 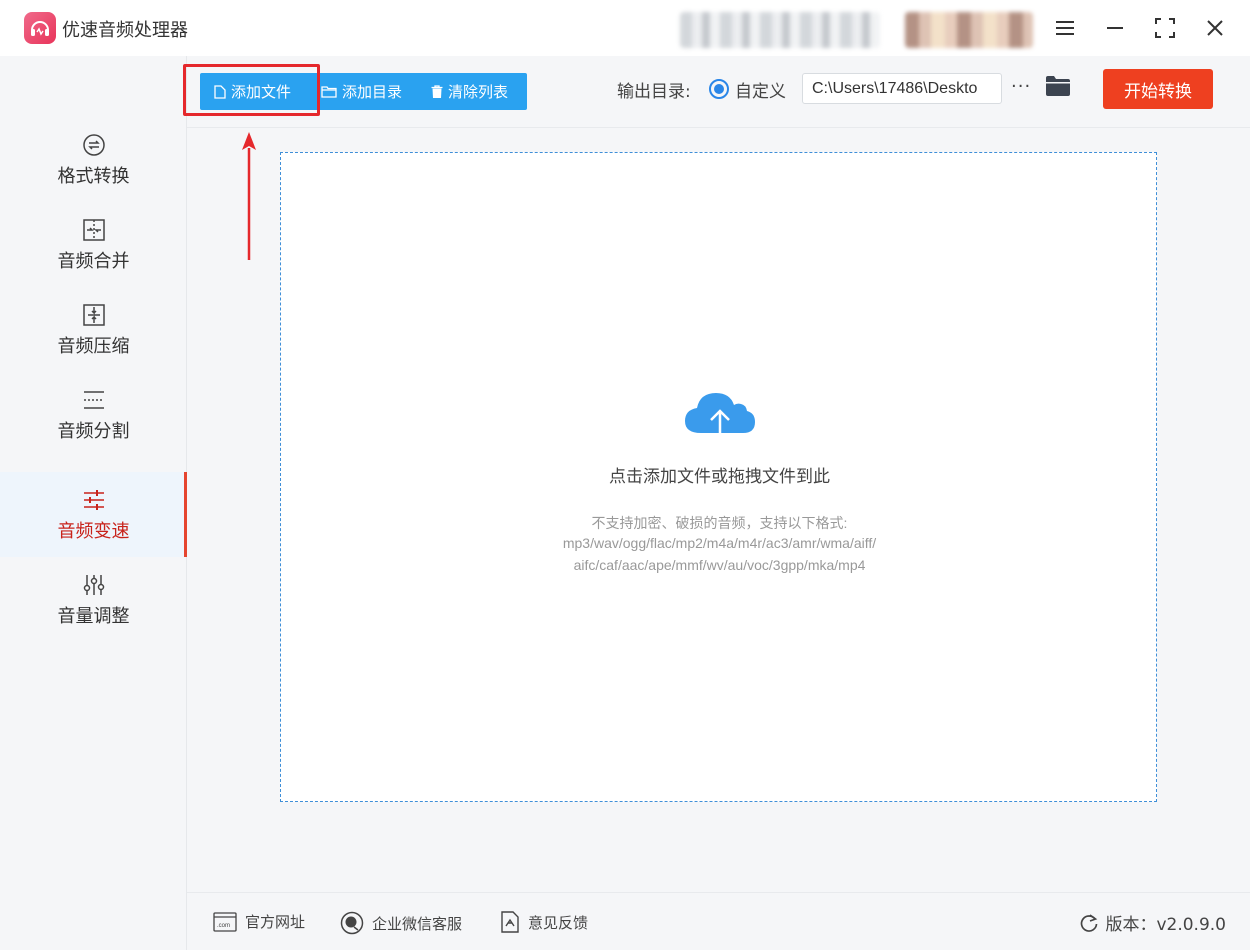 I want to click on menu-icon, so click(x=1065, y=28).